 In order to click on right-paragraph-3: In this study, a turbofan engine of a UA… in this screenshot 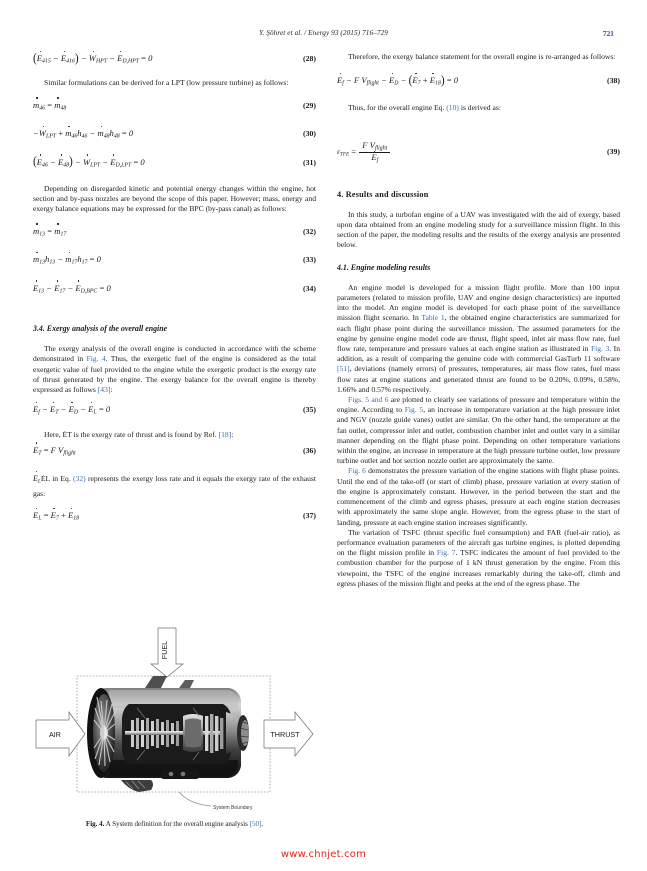, I will do `click(478, 229)`.